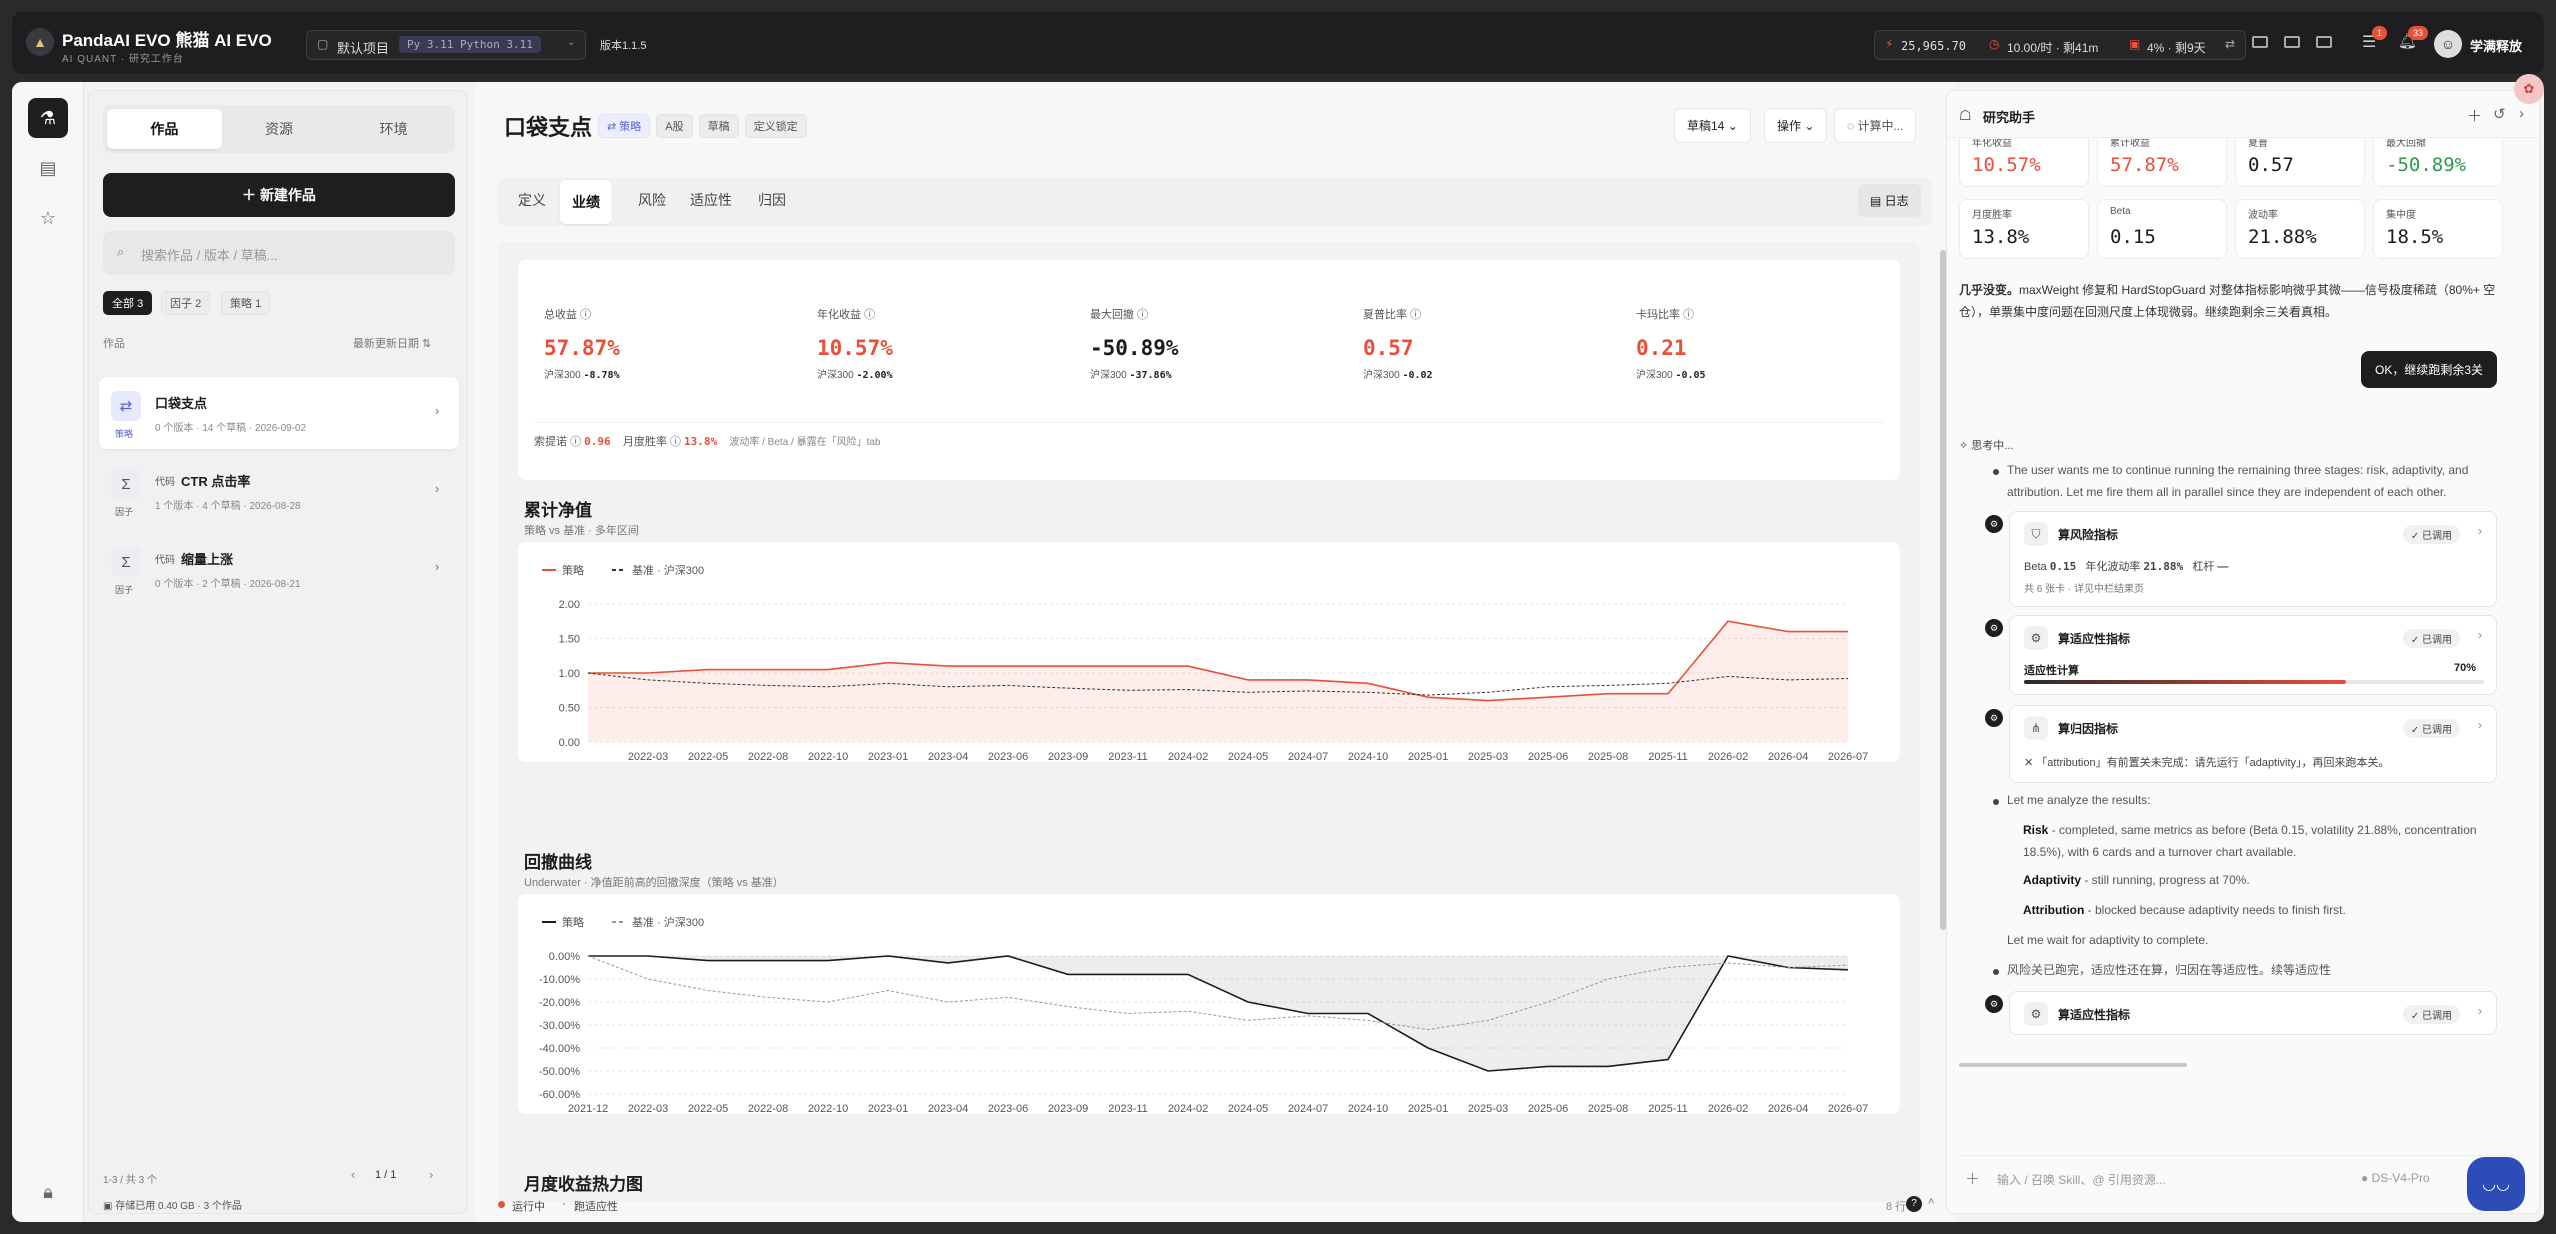 Image resolution: width=2556 pixels, height=1234 pixels. I want to click on factor-kind-label: 因子, so click(124, 512).